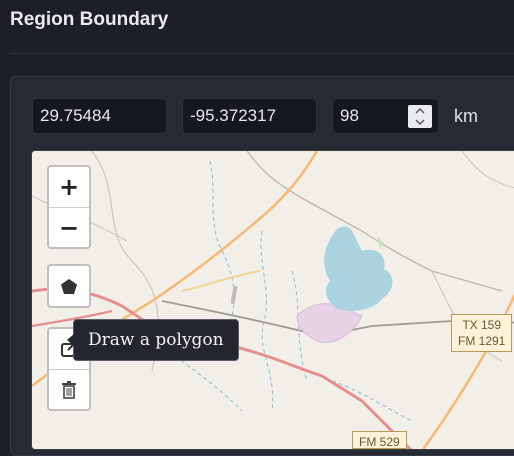  I want to click on longitude-input, so click(249, 116).